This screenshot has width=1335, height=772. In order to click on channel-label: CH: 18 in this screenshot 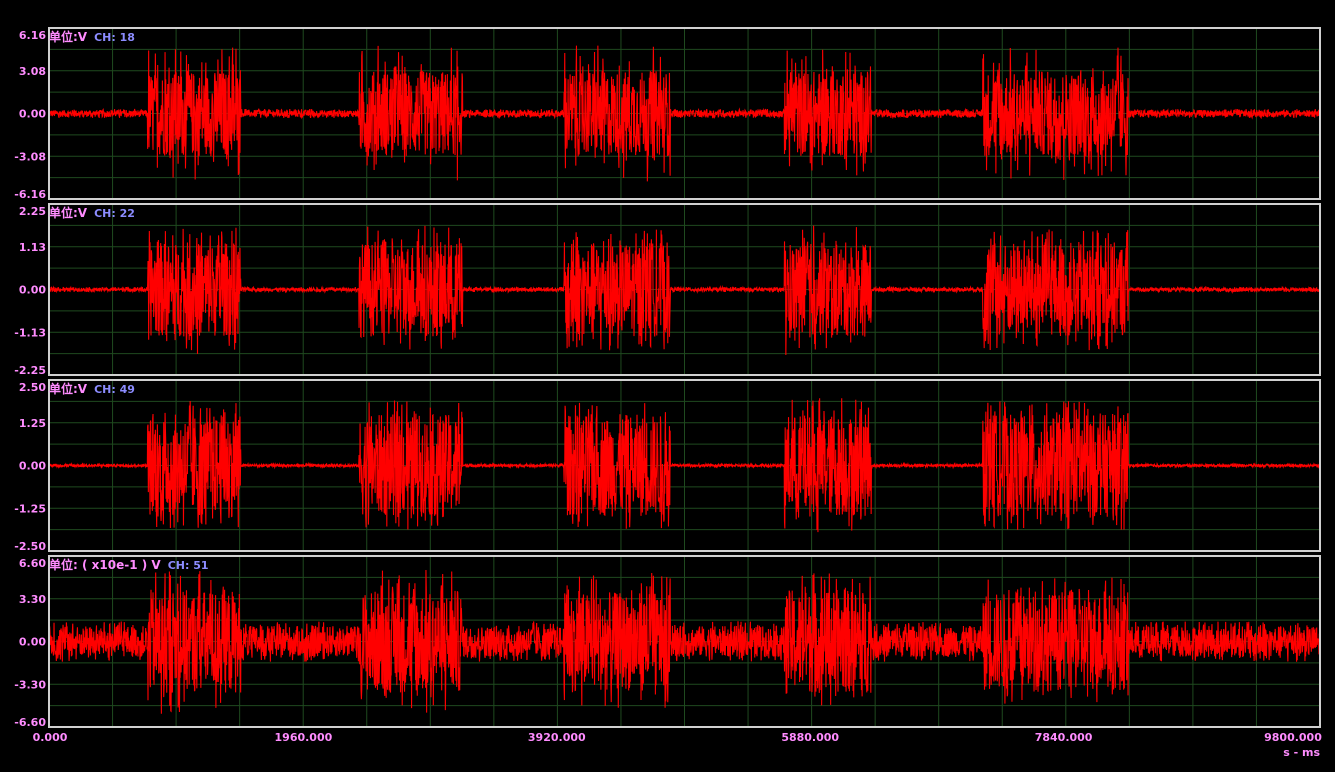, I will do `click(114, 37)`.